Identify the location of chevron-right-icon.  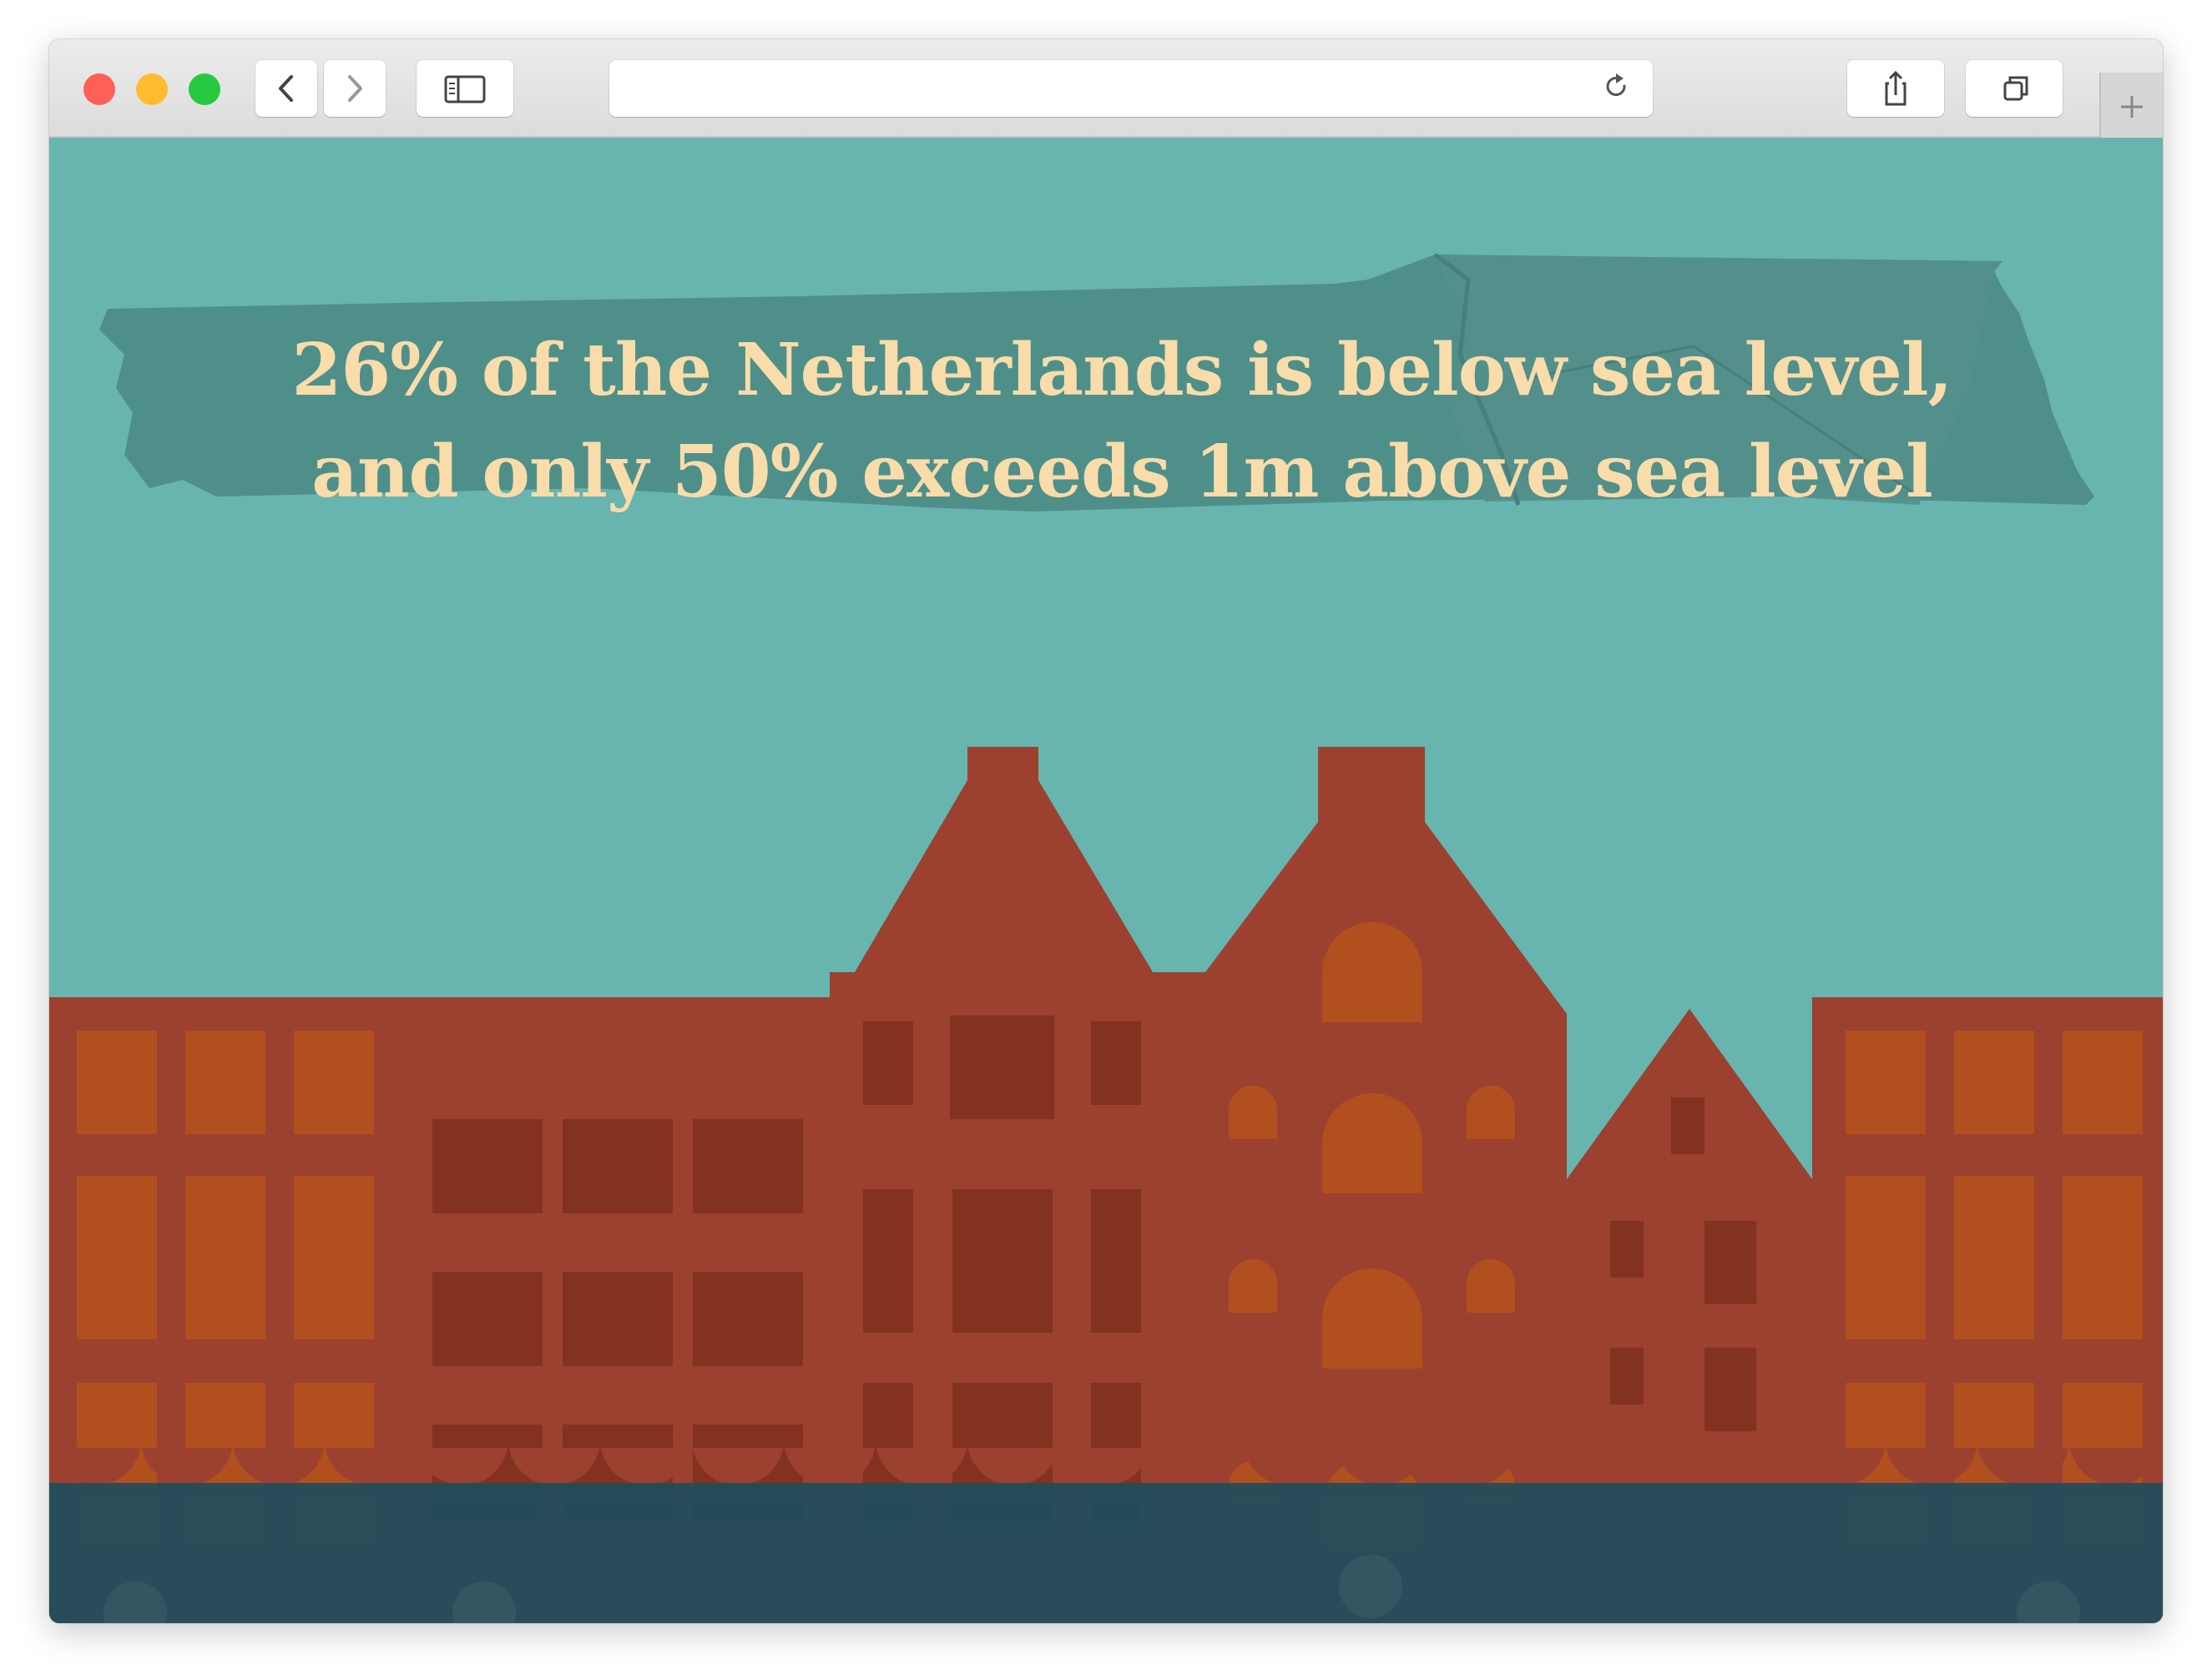
(355, 88).